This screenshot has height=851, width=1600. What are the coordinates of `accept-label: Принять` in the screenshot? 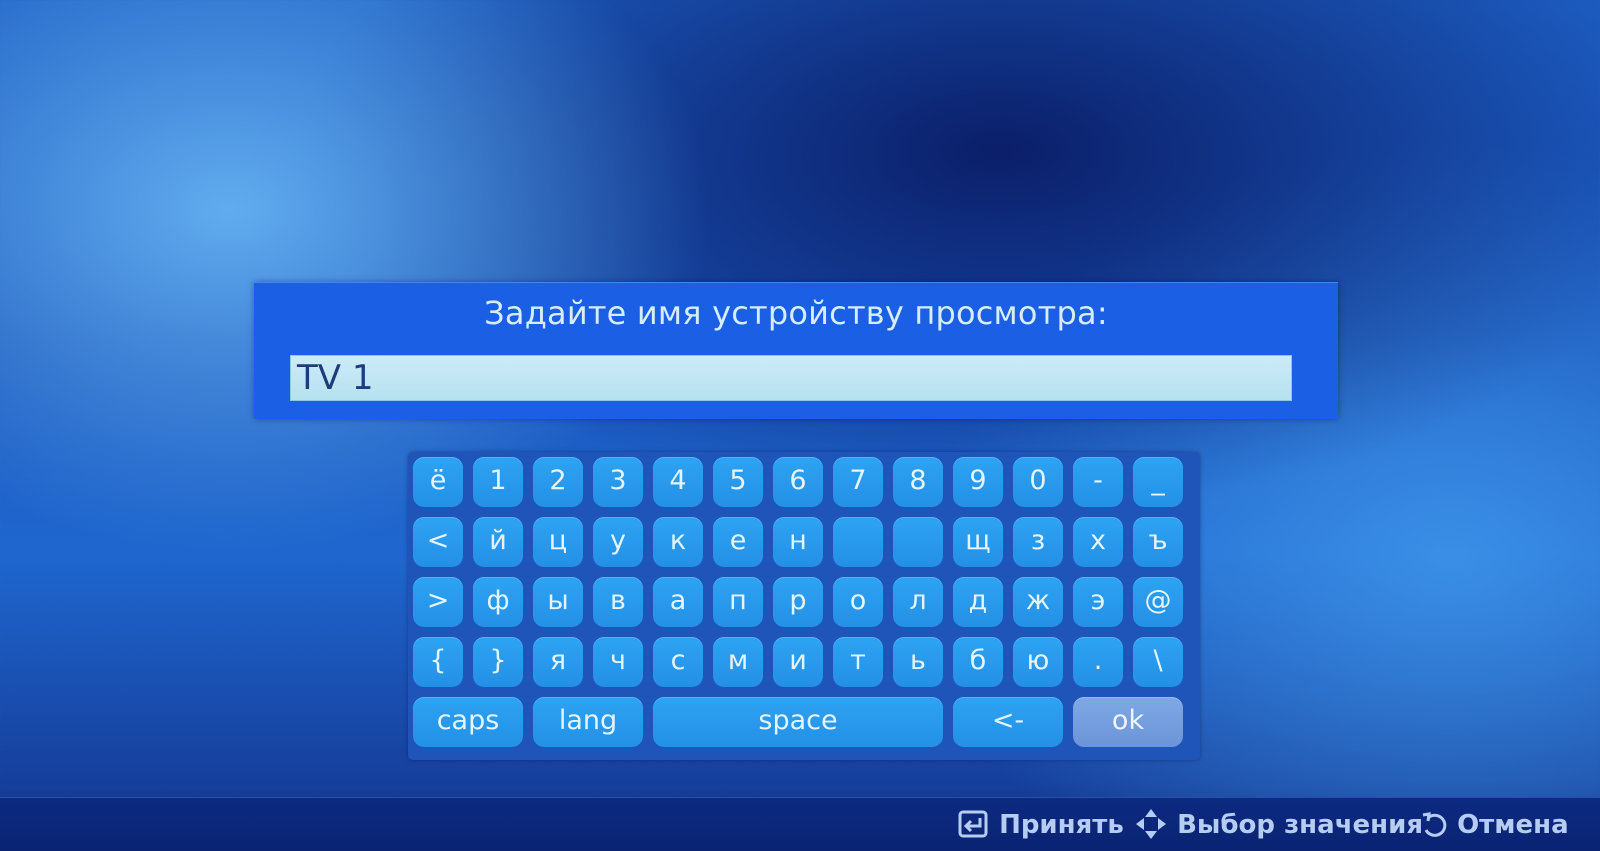 It's located at (1061, 825).